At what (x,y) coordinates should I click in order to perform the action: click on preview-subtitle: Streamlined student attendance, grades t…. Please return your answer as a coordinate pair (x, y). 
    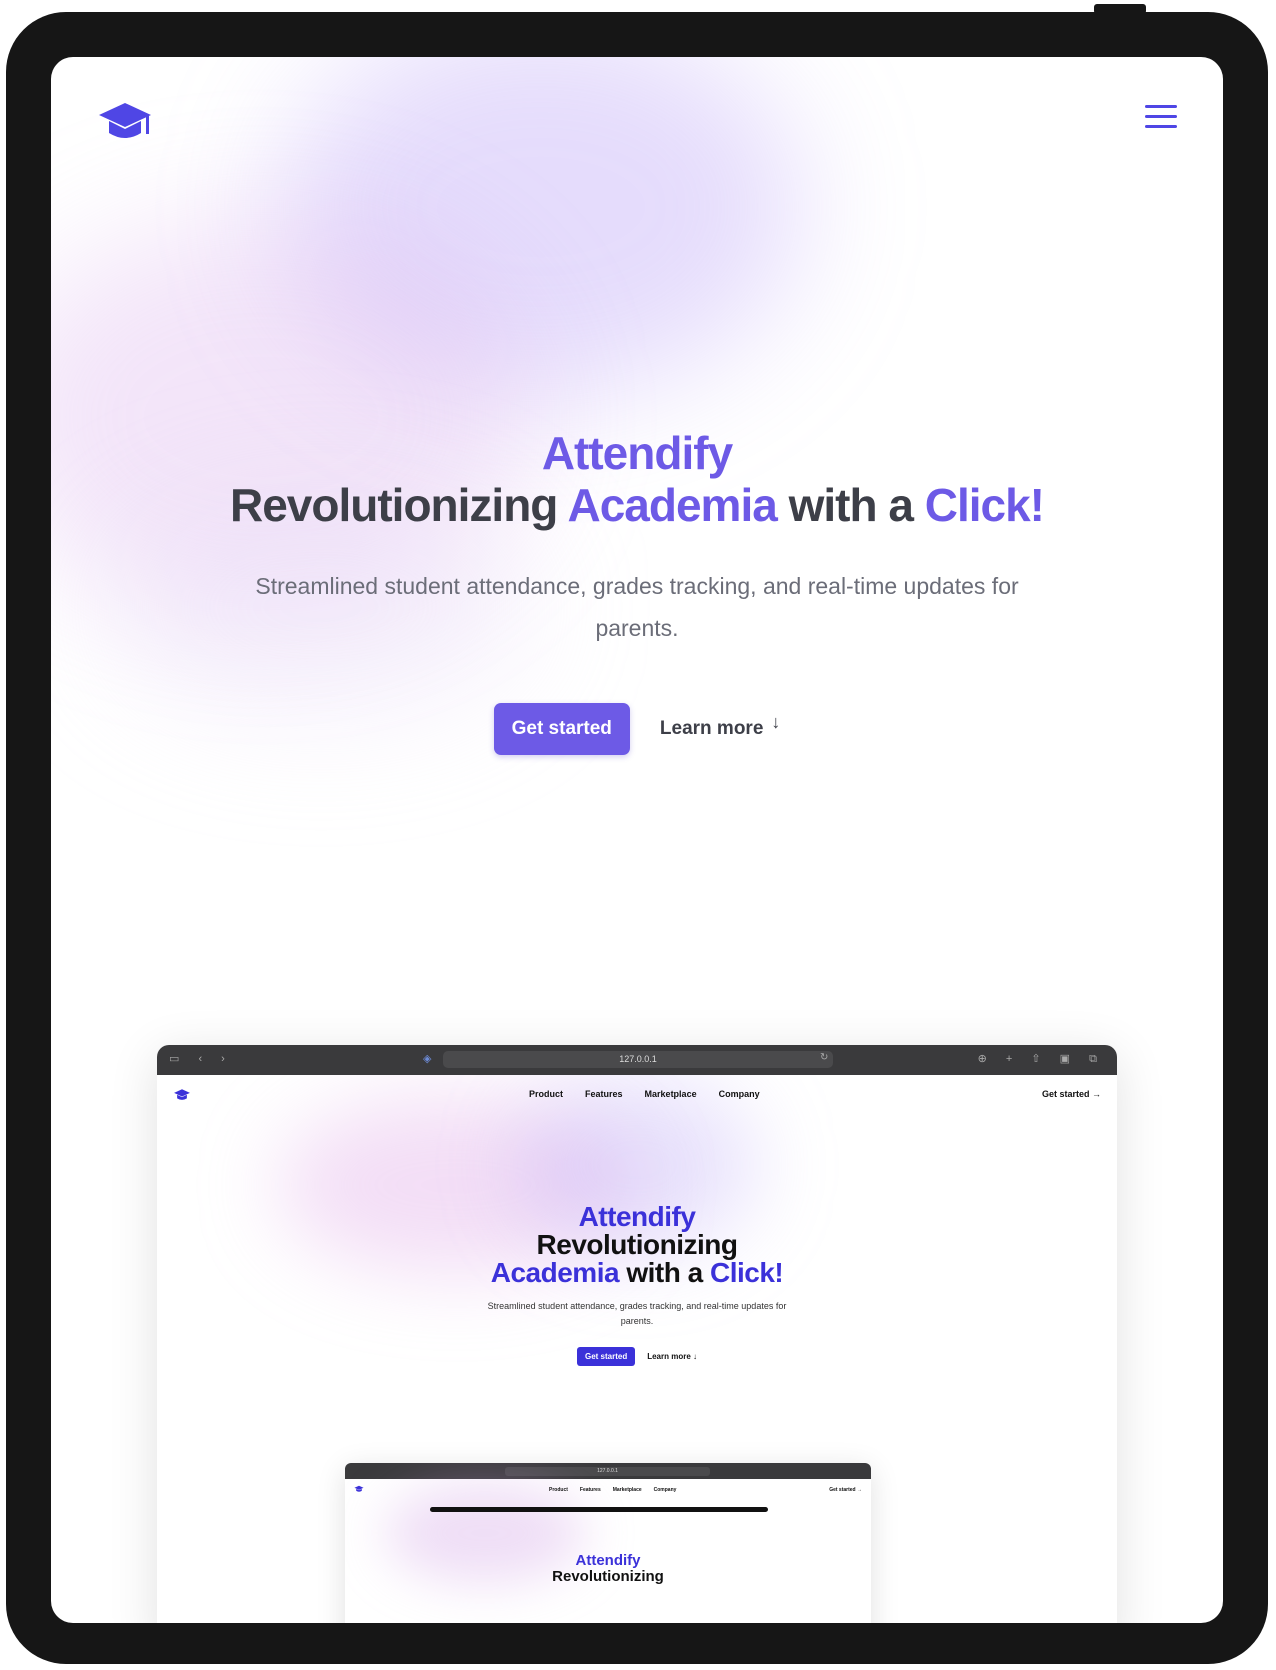
    Looking at the image, I should click on (637, 1313).